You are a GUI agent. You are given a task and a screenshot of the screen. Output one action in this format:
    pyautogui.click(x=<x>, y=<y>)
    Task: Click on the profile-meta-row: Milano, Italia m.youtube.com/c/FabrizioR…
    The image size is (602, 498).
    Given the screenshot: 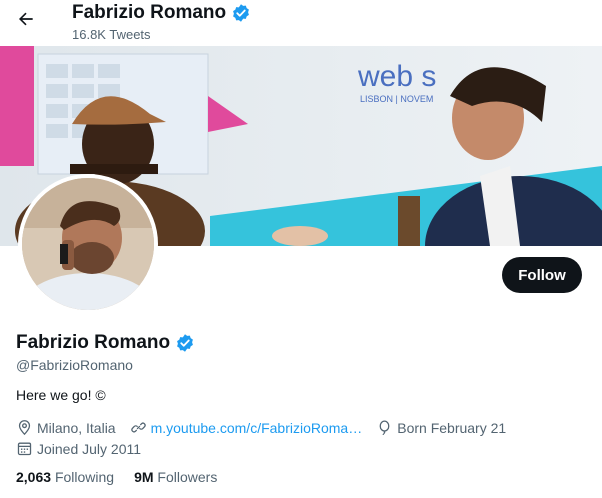 What is the action you would take?
    pyautogui.click(x=268, y=427)
    